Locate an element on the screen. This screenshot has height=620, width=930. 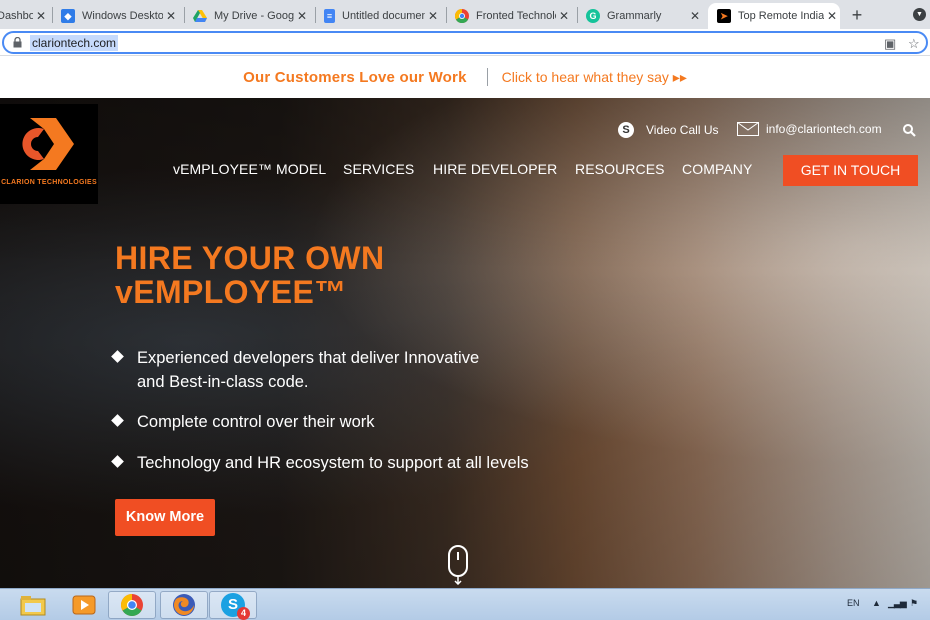
tab-title: Fronted Technolog is located at coordinates (516, 16).